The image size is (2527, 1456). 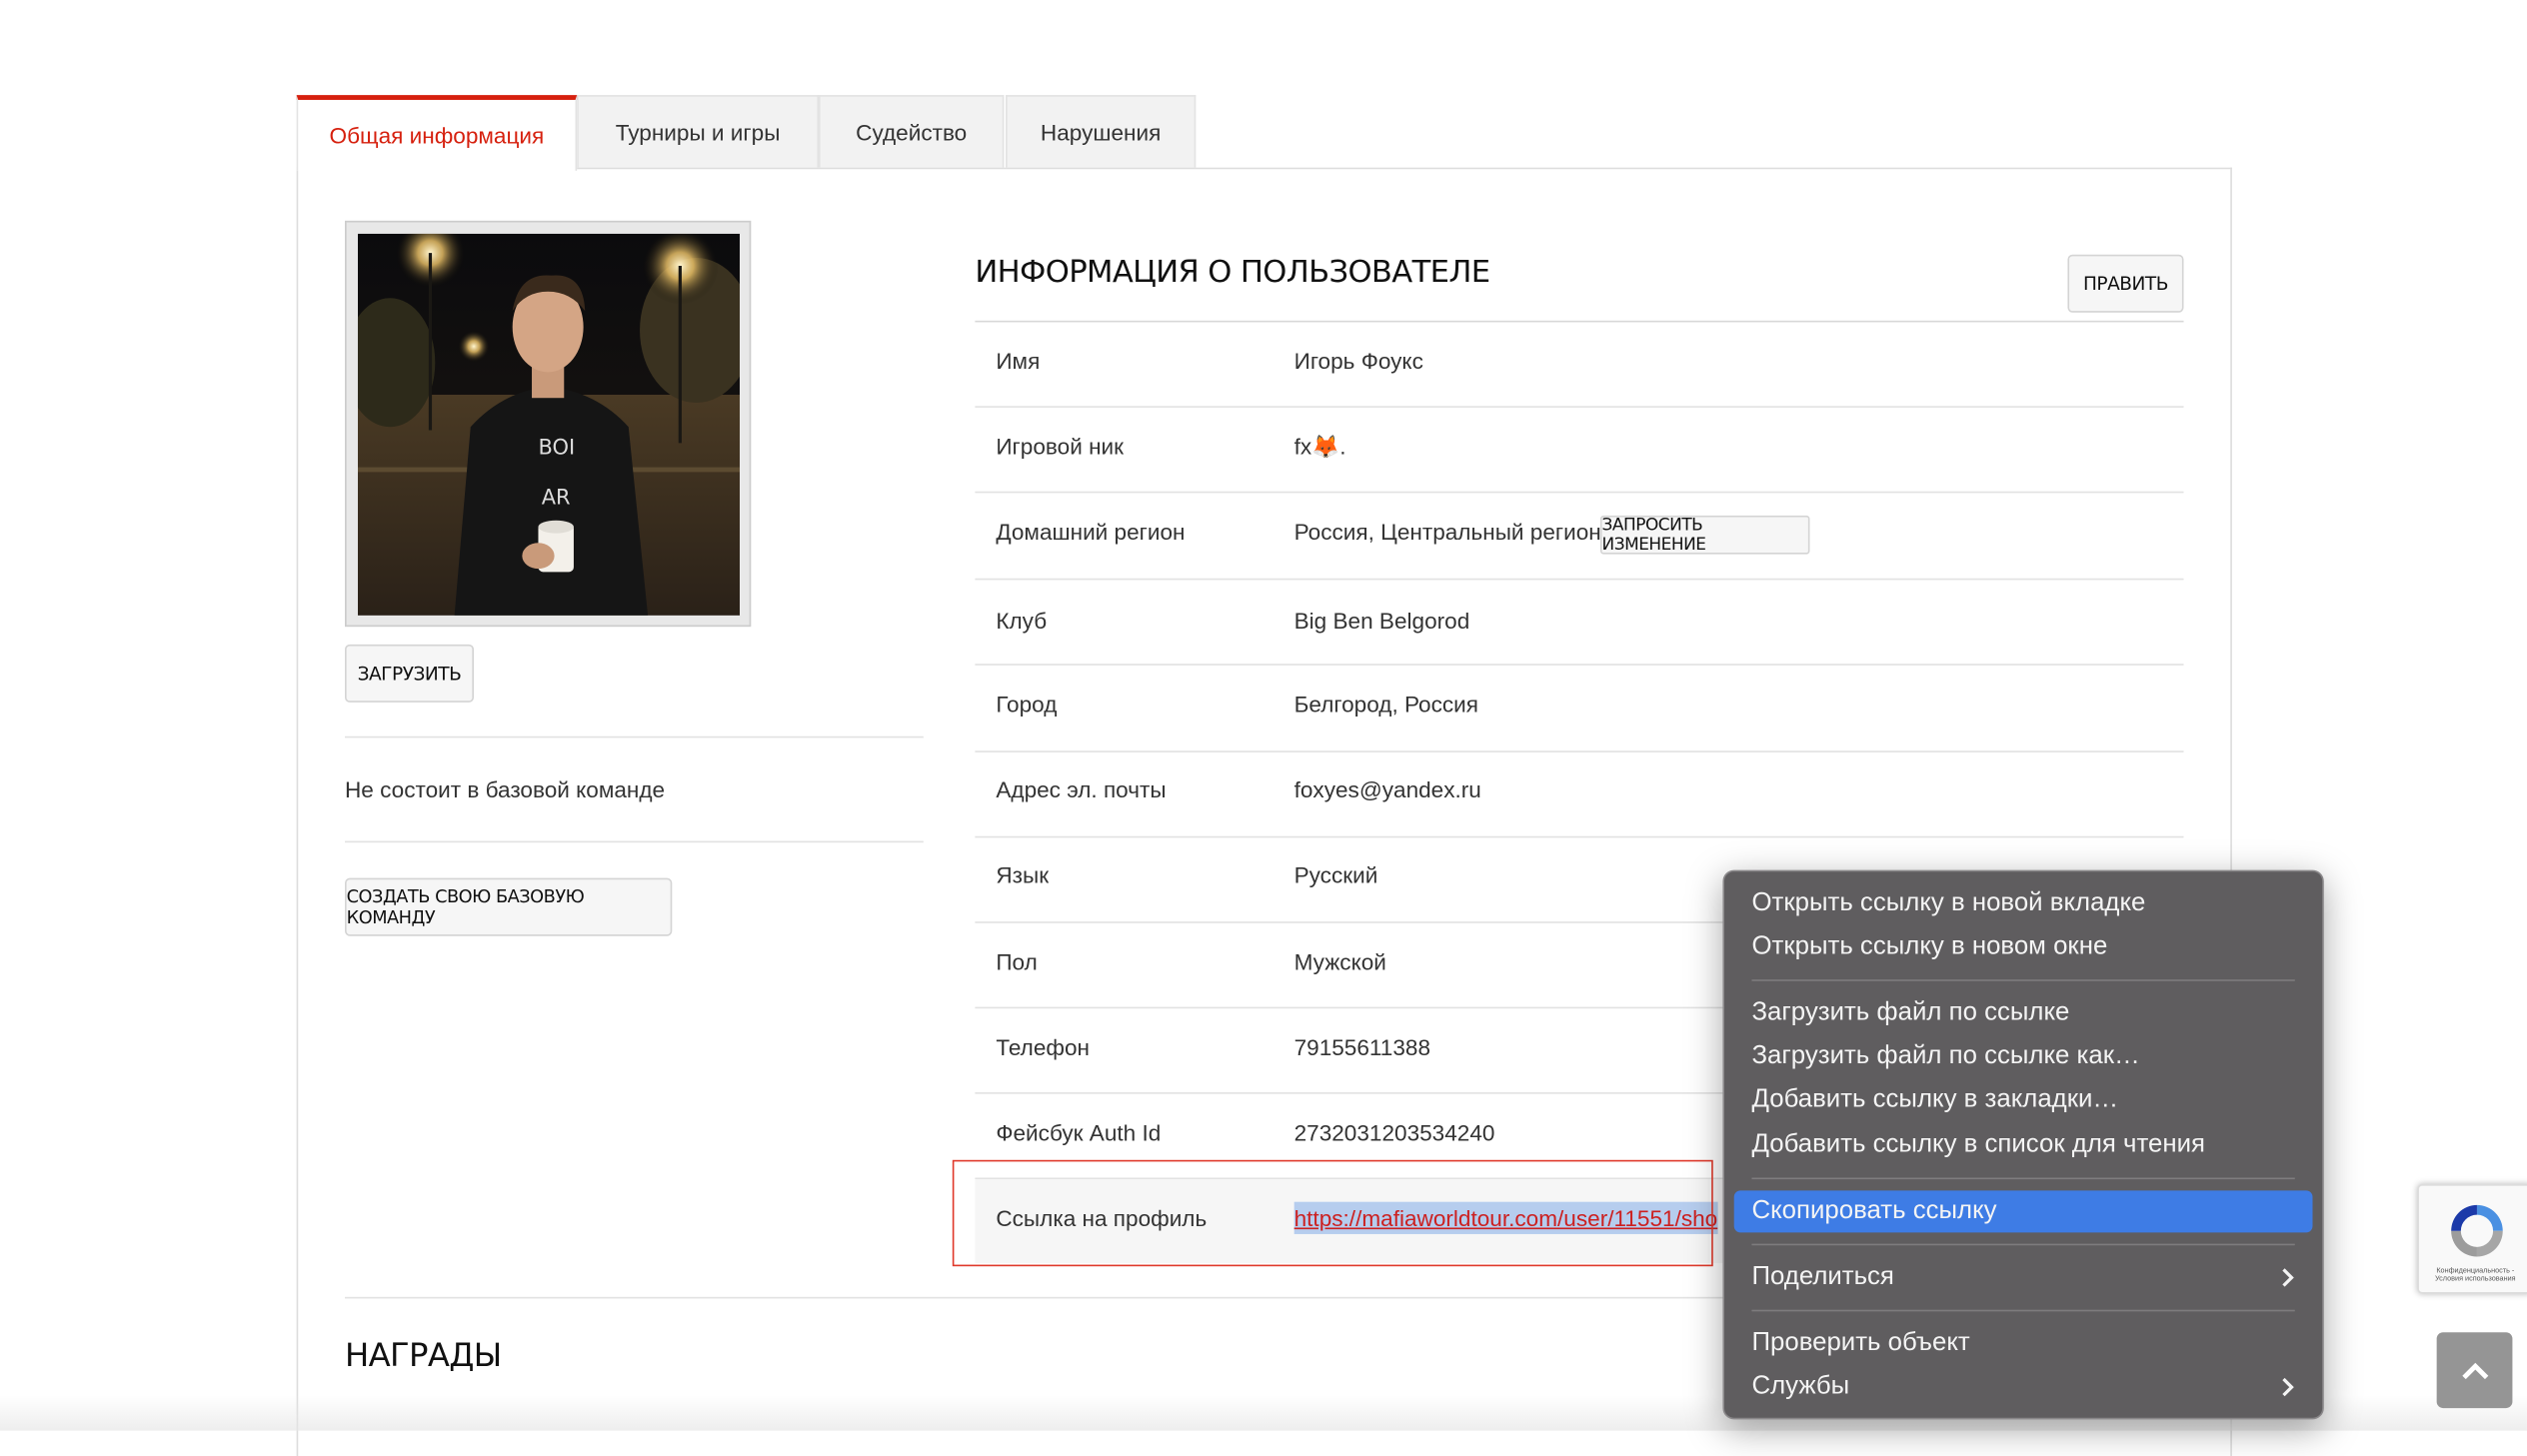 I want to click on menu-item-download-file: Загрузить файл по ссылке, so click(x=1910, y=1013).